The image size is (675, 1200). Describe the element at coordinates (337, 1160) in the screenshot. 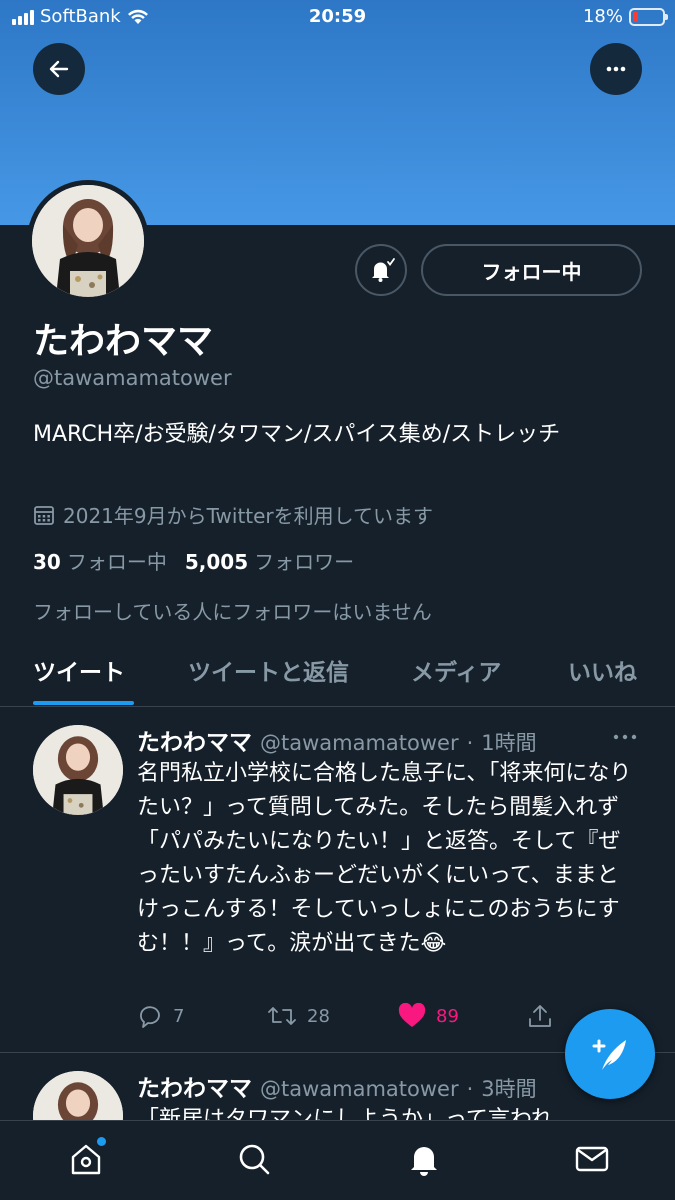

I see `bottom-navigation` at that location.